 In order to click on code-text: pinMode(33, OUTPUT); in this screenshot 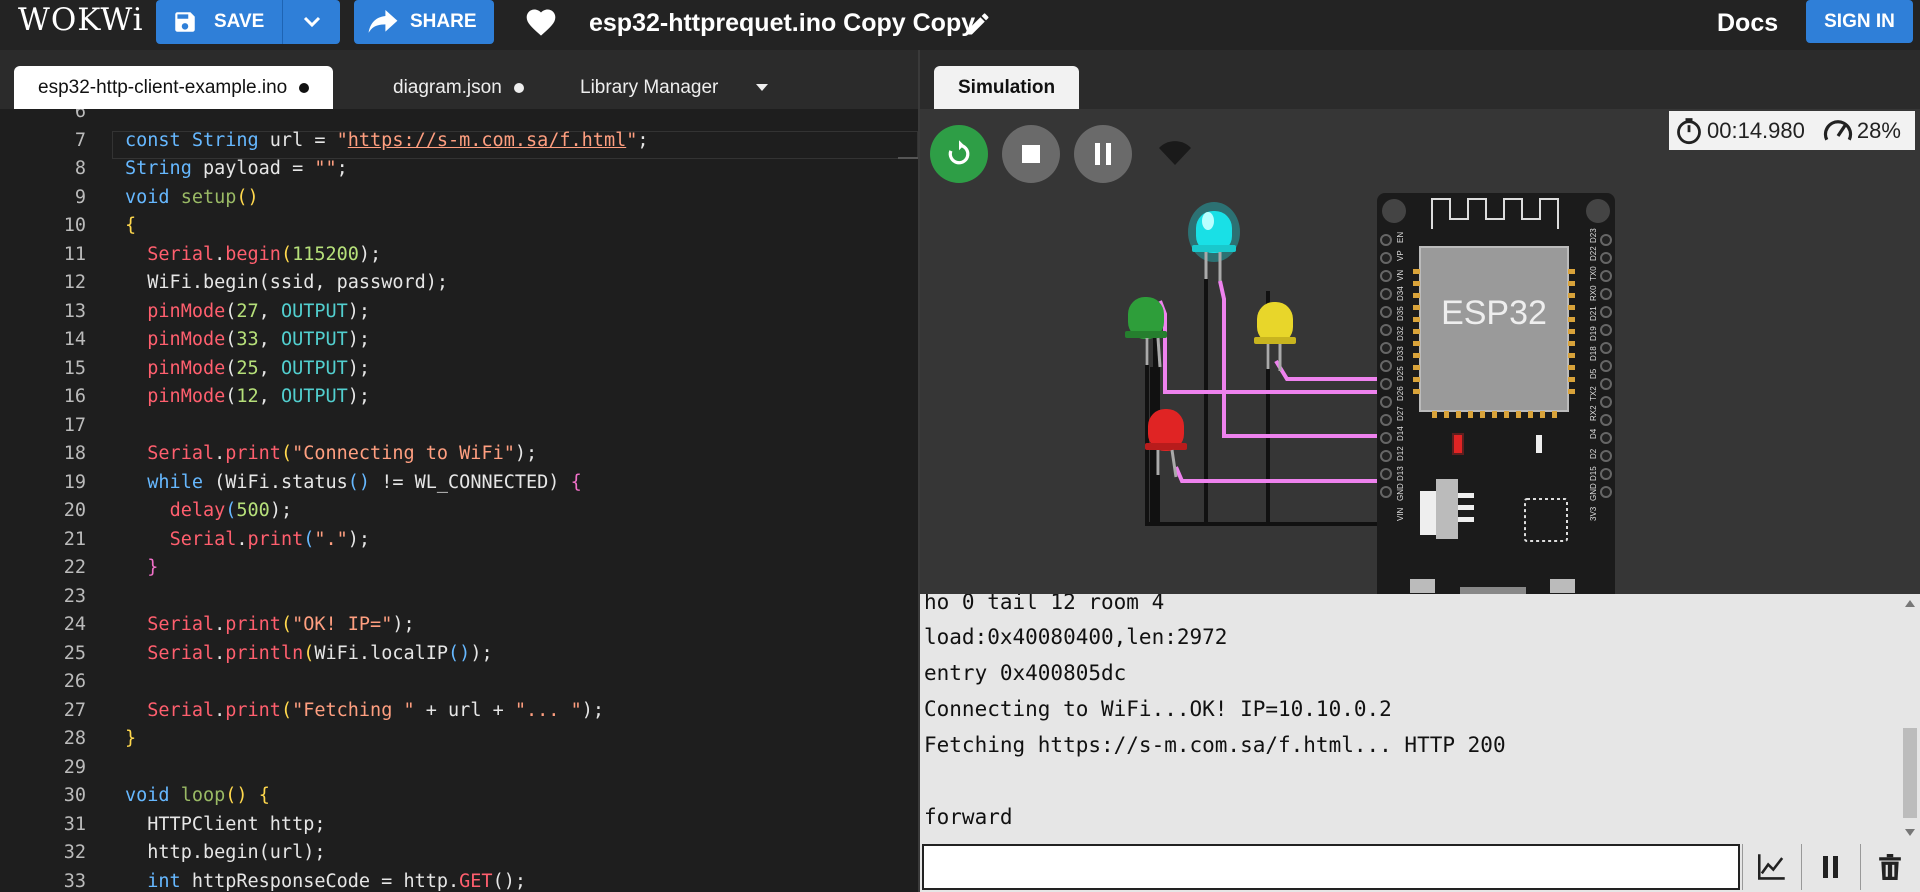, I will do `click(259, 339)`.